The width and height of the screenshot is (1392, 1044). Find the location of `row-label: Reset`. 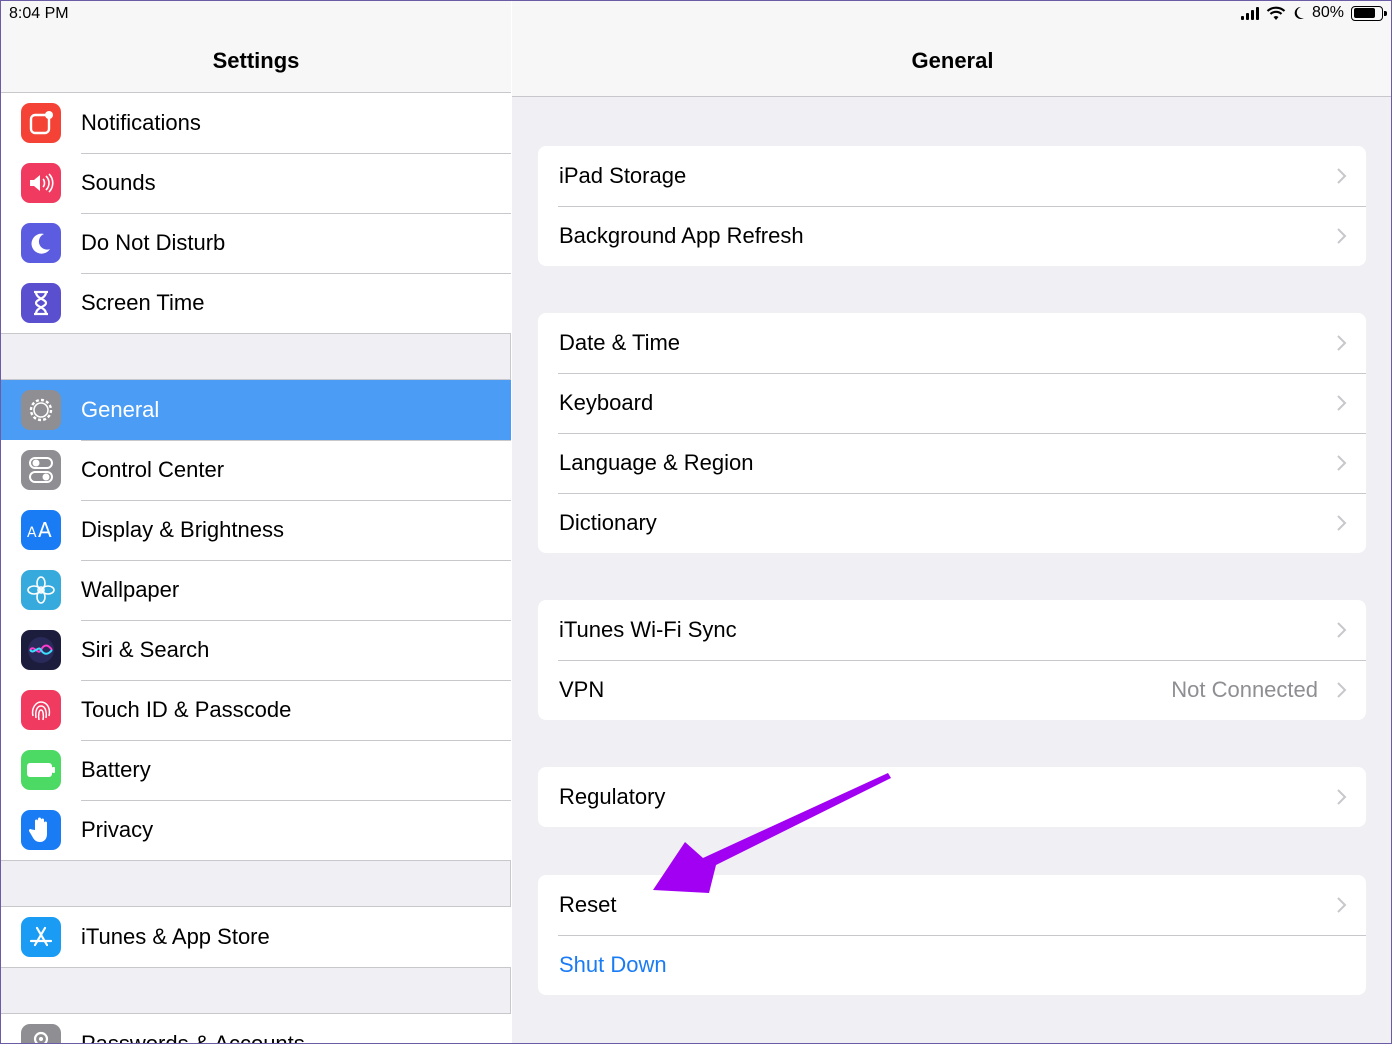

row-label: Reset is located at coordinates (588, 904).